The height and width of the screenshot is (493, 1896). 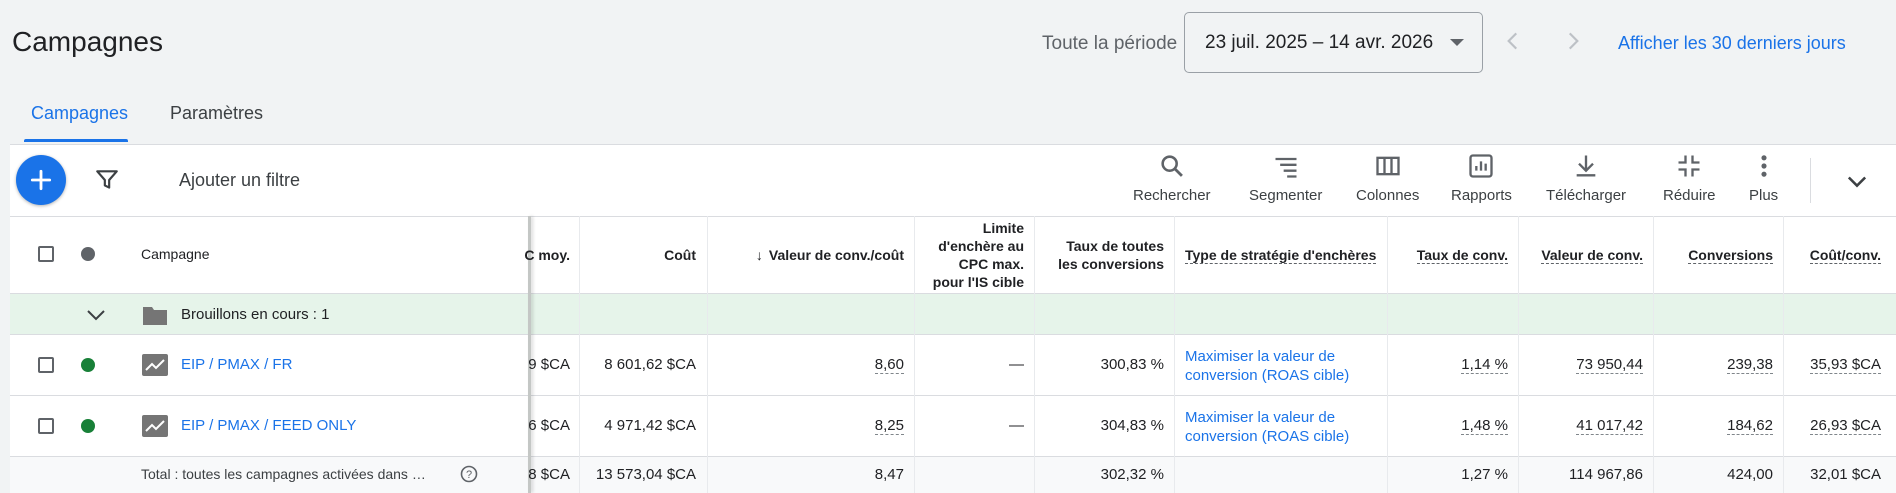 I want to click on conversions-value: 184,62, so click(x=1713, y=426).